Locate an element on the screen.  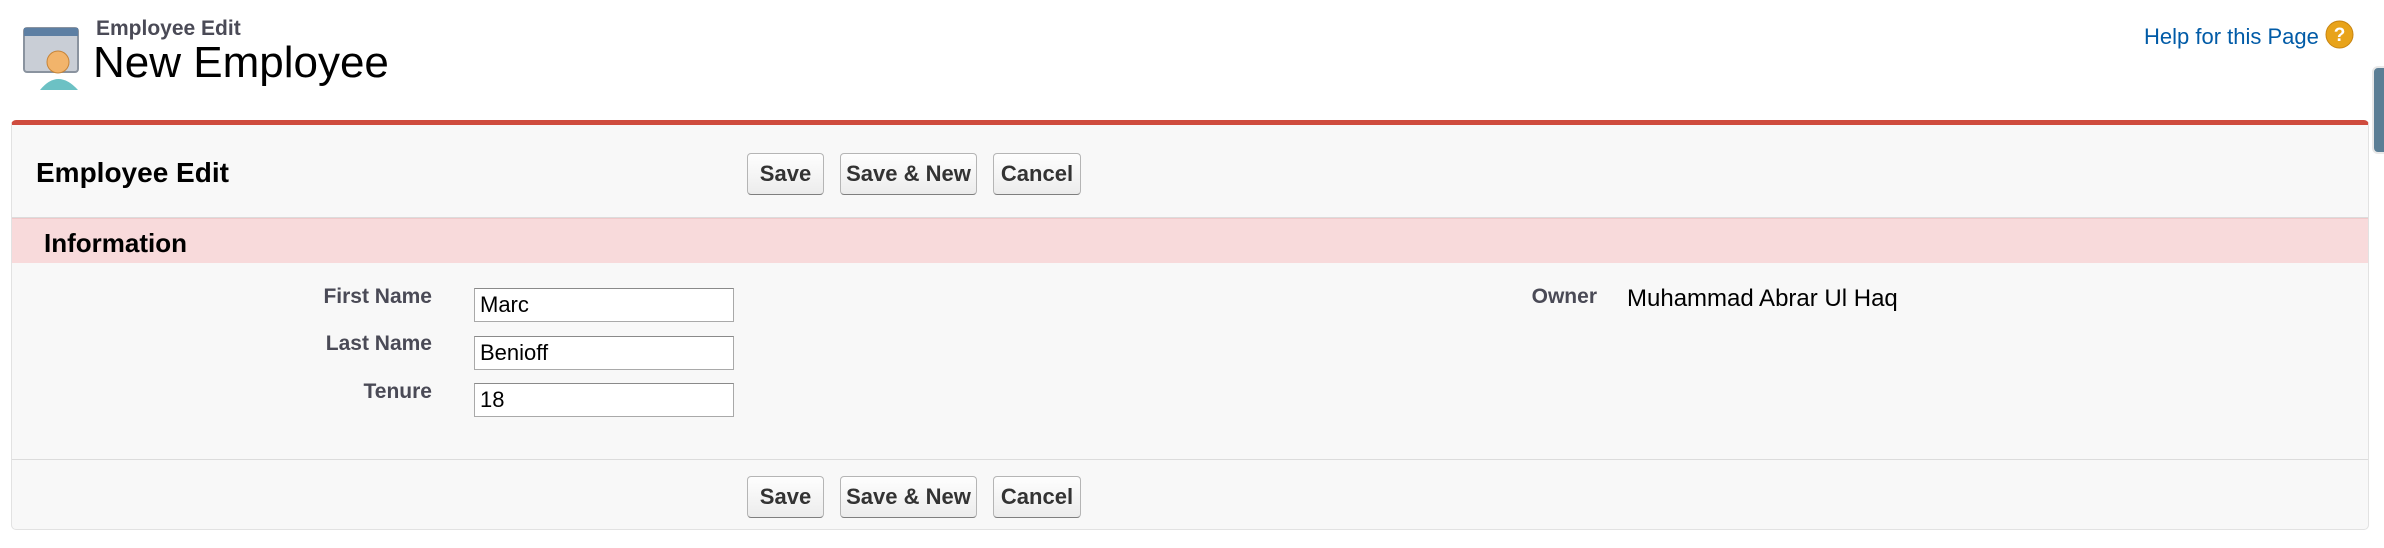
cancel-button-top: Cancel is located at coordinates (1037, 174).